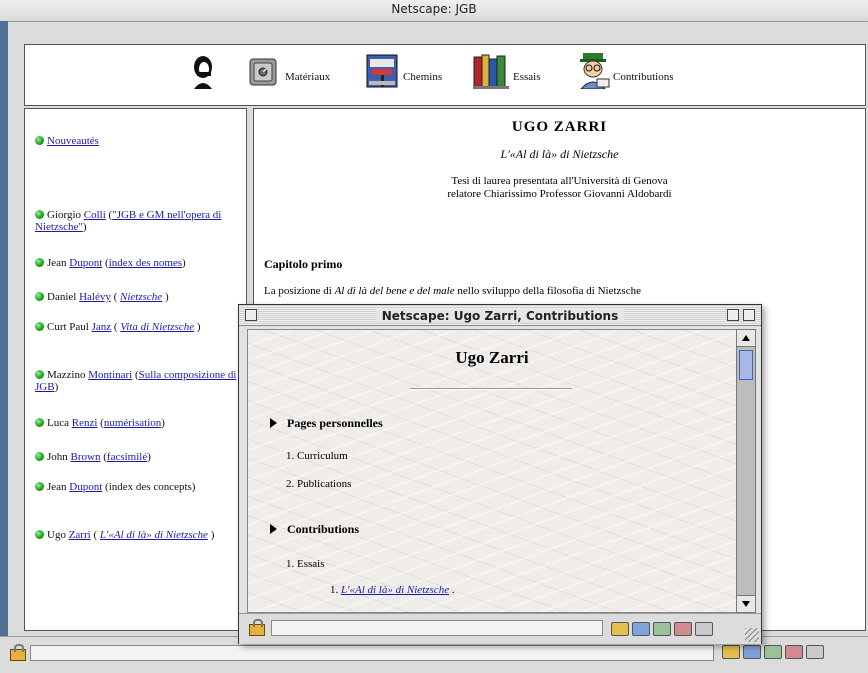 The image size is (868, 673). I want to click on popup-heading: Ugo Zarri, so click(492, 357).